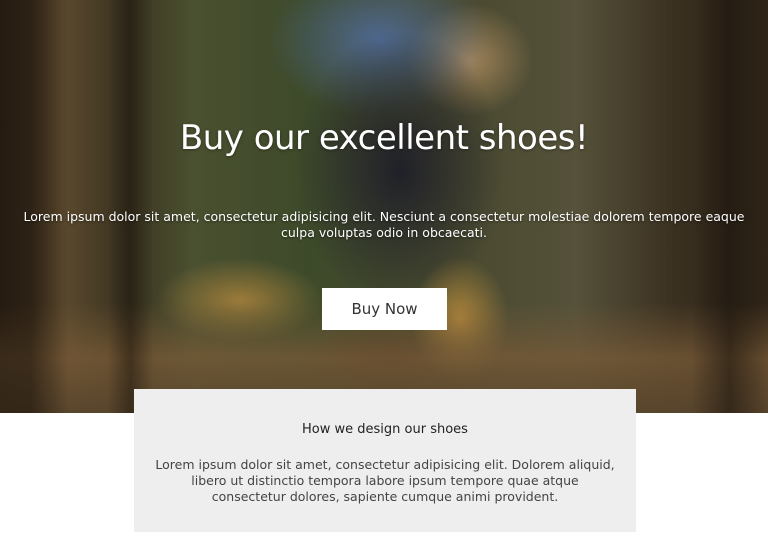  What do you see at coordinates (384, 309) in the screenshot?
I see `buy-now-button: Buy Now` at bounding box center [384, 309].